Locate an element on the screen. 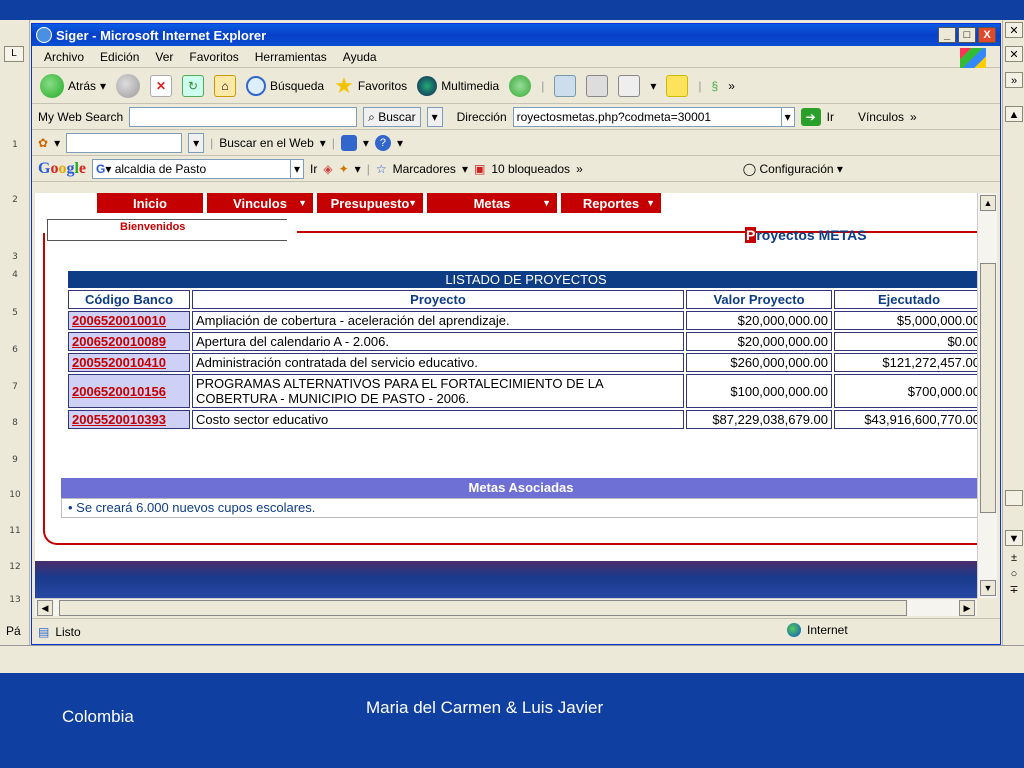 The height and width of the screenshot is (768, 1024). nav-presupuesto: Presupuesto ▼ is located at coordinates (370, 203).